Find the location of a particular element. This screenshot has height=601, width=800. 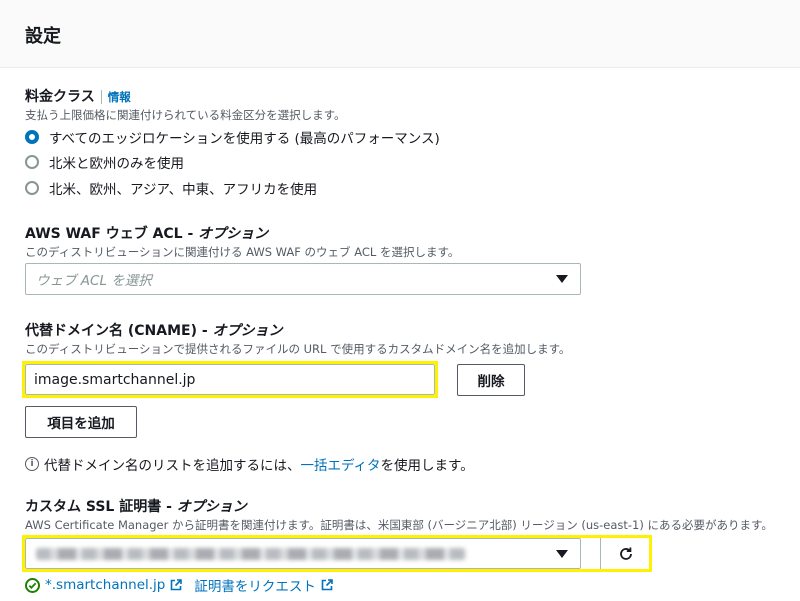

ssl-certificate-select is located at coordinates (303, 553).